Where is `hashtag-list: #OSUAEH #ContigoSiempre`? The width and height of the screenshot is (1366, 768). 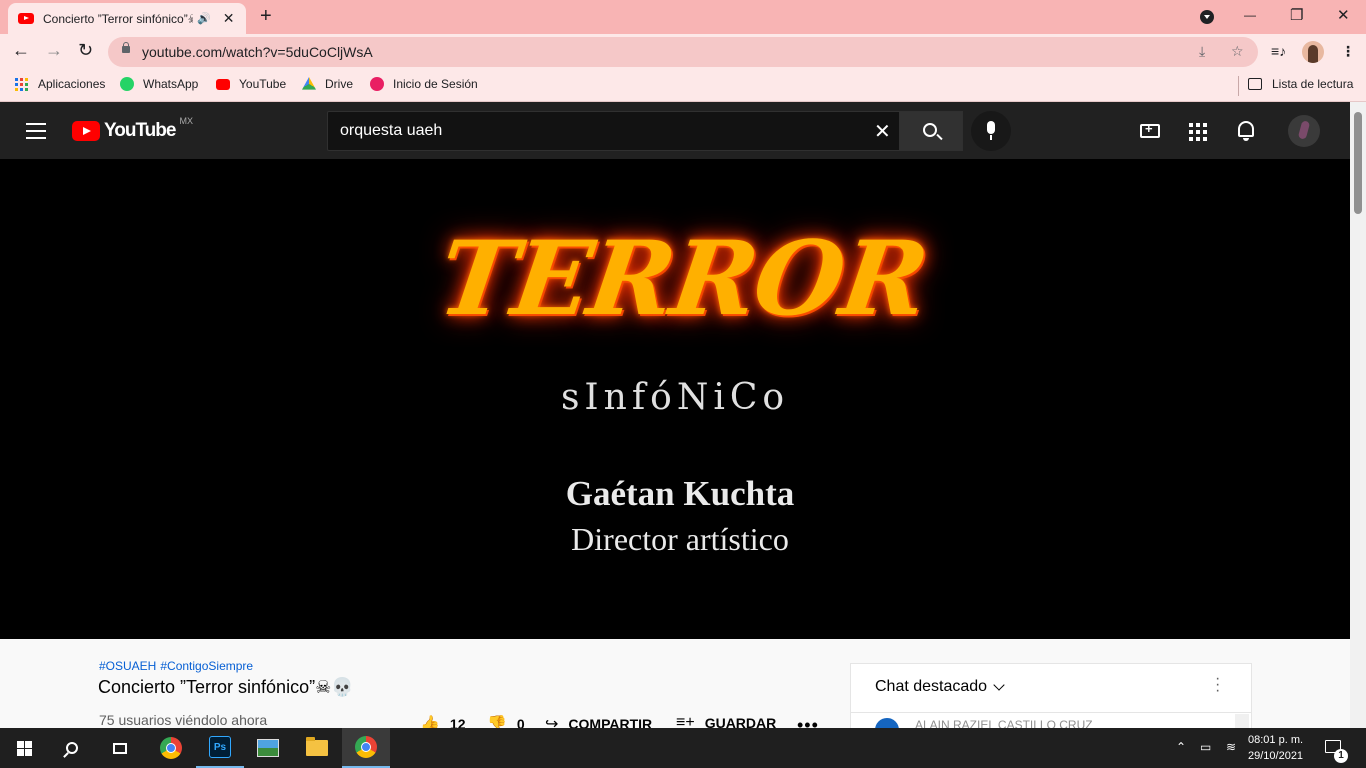
hashtag-list: #OSUAEH #ContigoSiempre is located at coordinates (178, 666).